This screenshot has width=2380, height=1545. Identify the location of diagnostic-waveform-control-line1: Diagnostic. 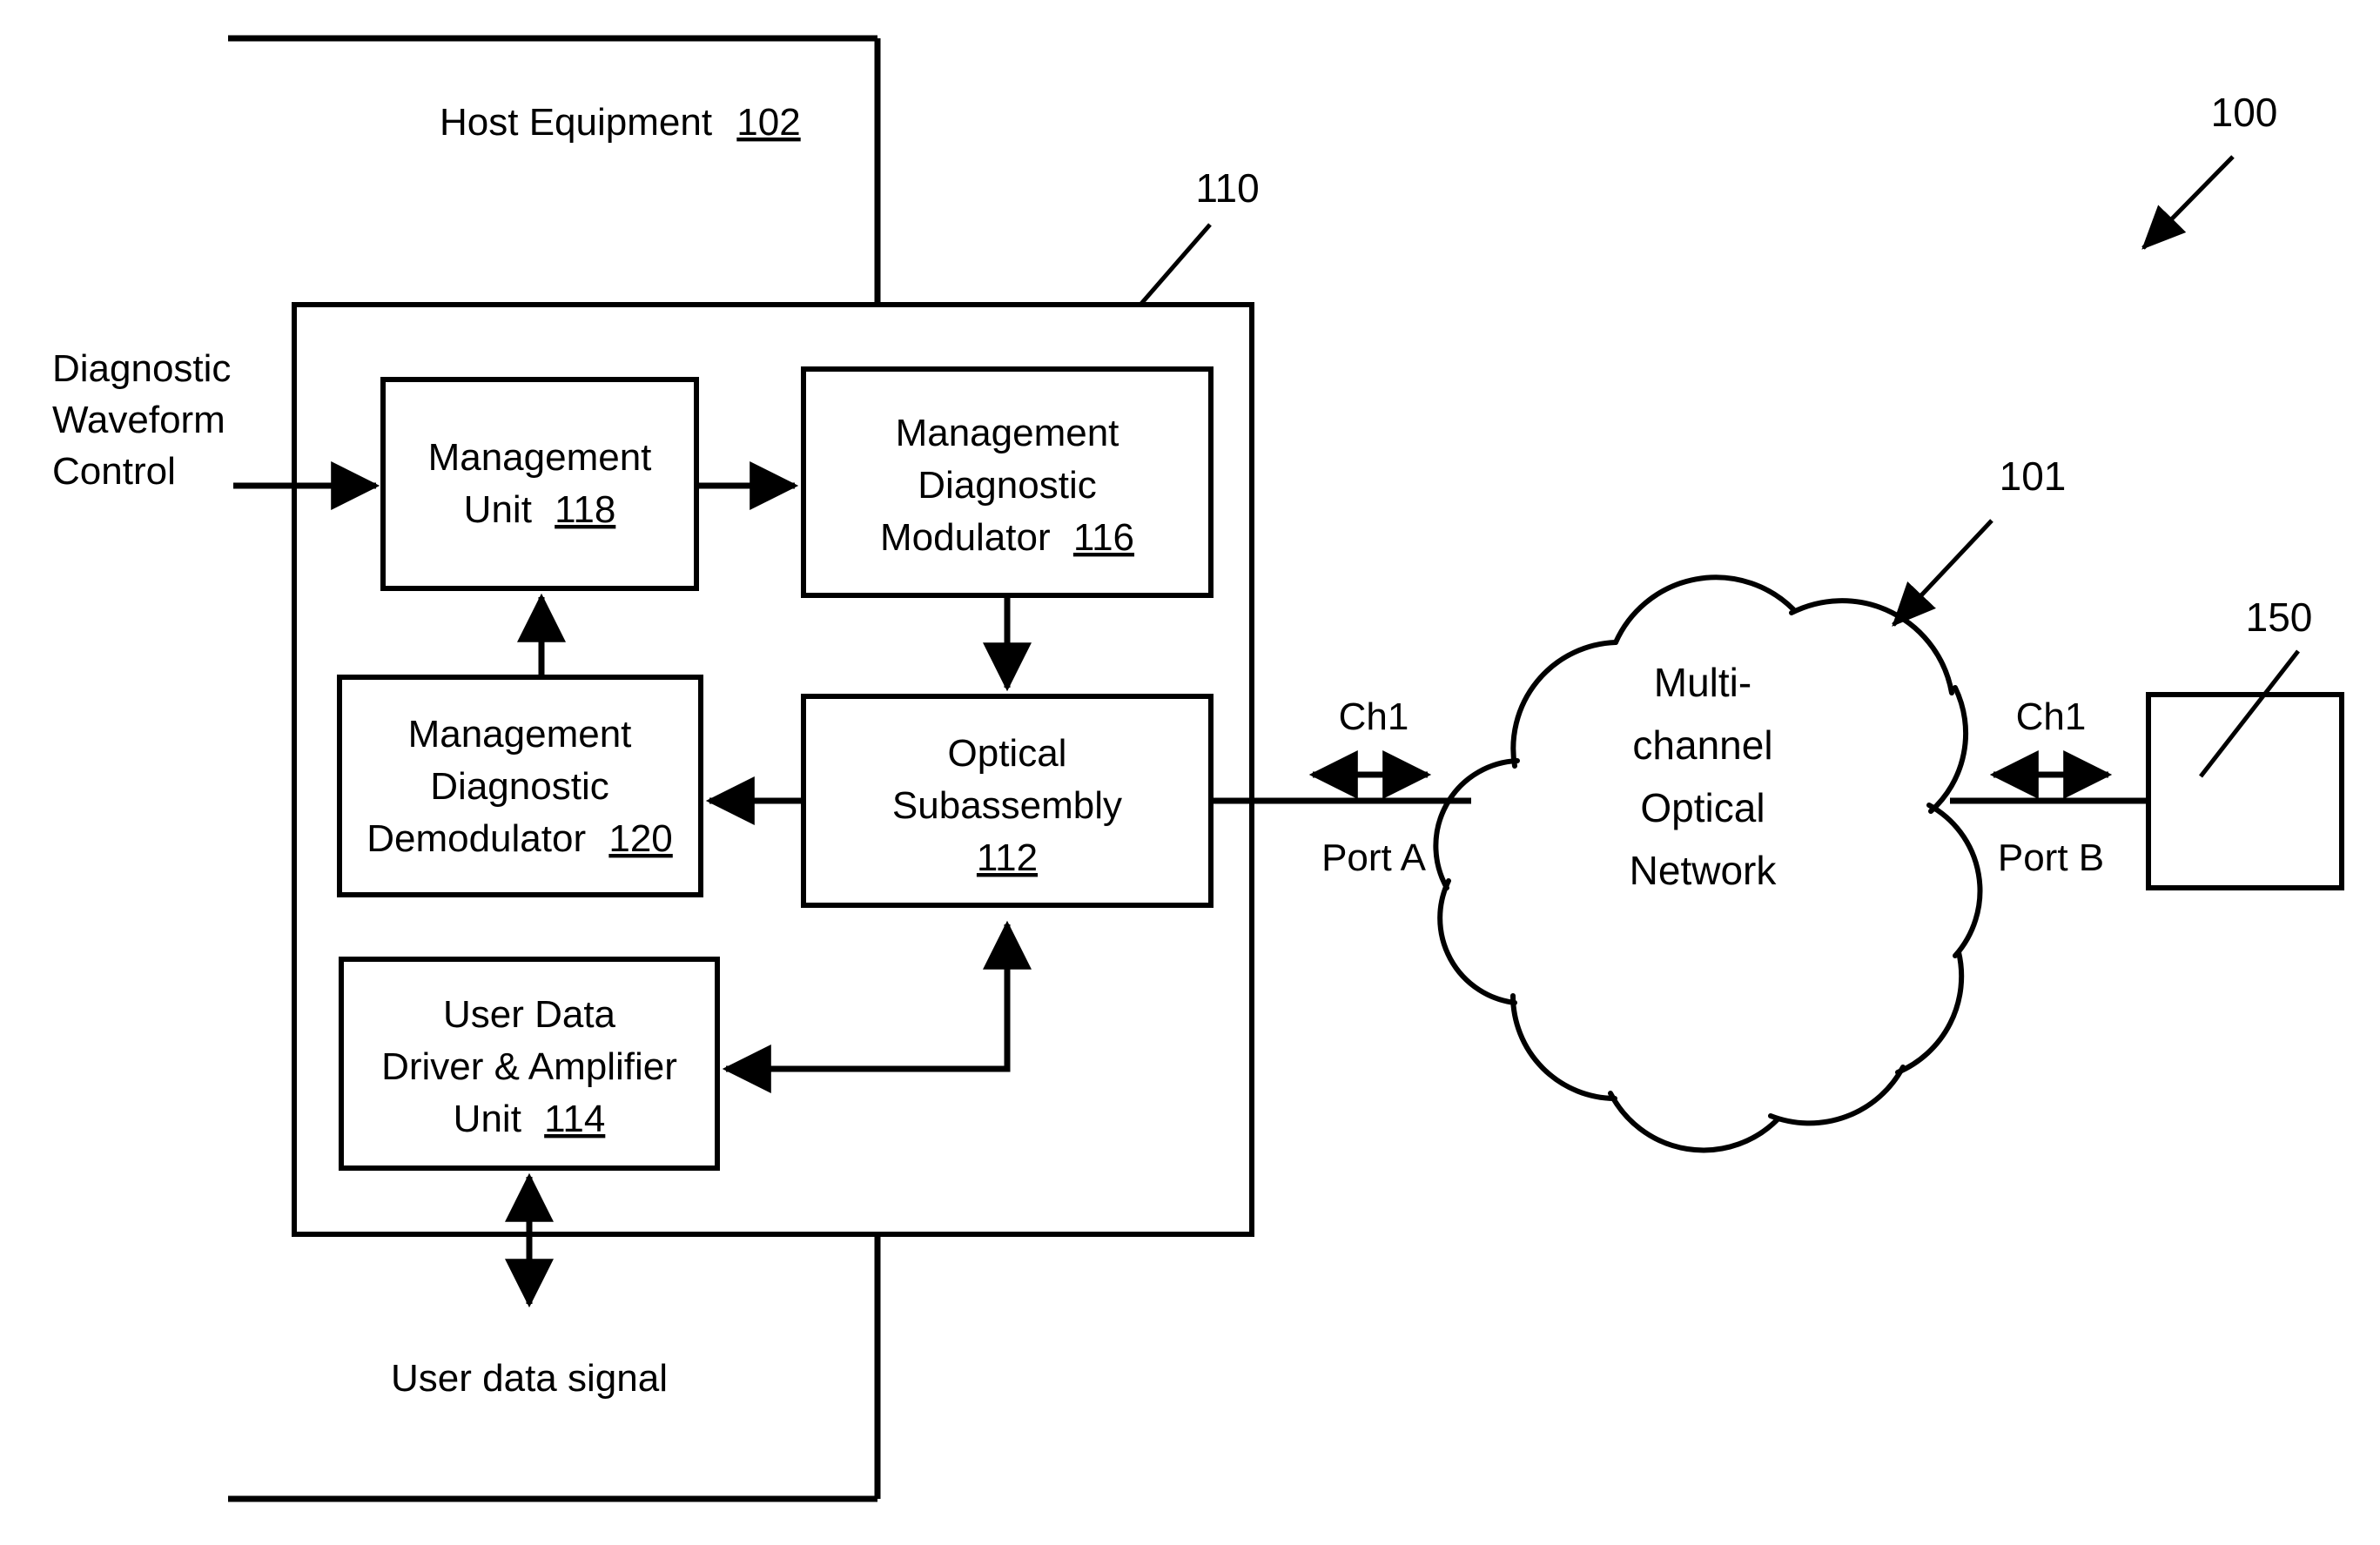
(141, 368).